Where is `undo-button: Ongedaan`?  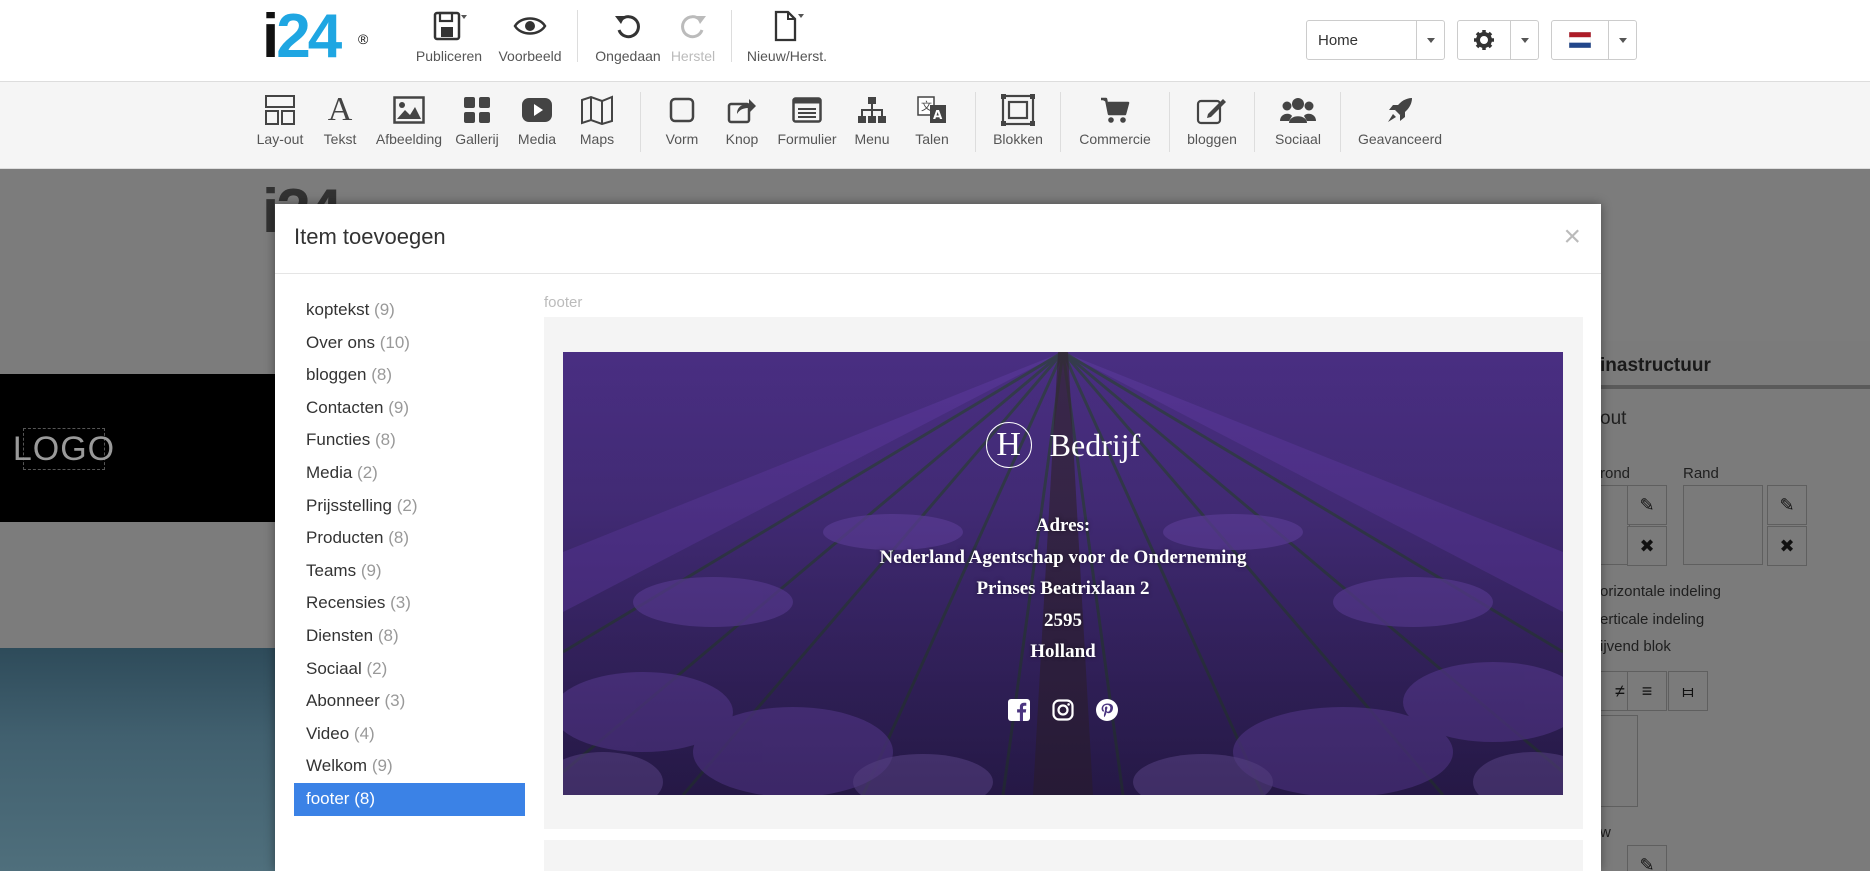 undo-button: Ongedaan is located at coordinates (628, 37).